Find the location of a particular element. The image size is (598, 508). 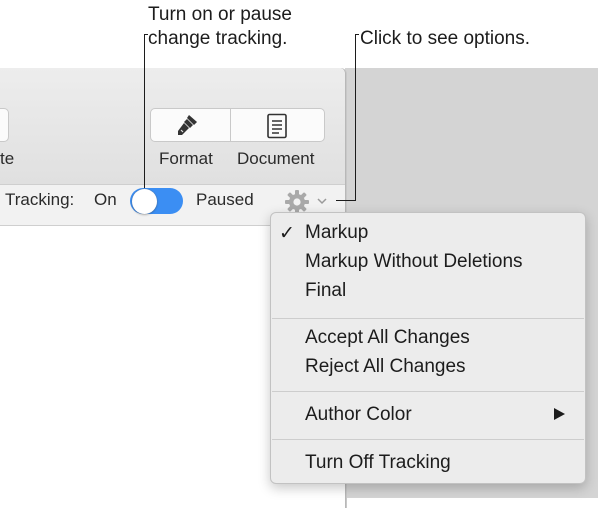

menu-item-accept-all-changes: Accept All Changes is located at coordinates (387, 338).